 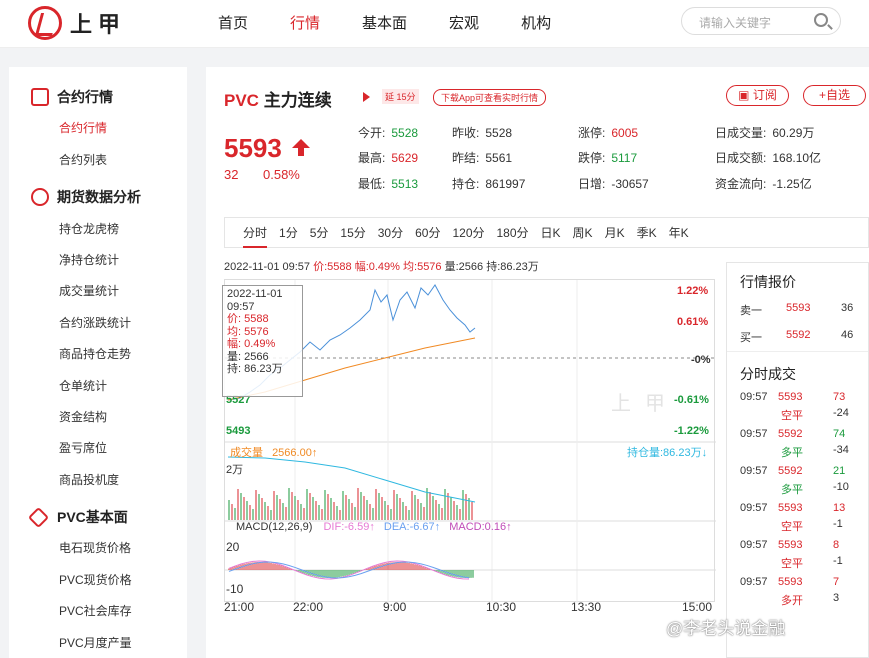 I want to click on tooltip-price: 价: 5588, so click(x=248, y=319).